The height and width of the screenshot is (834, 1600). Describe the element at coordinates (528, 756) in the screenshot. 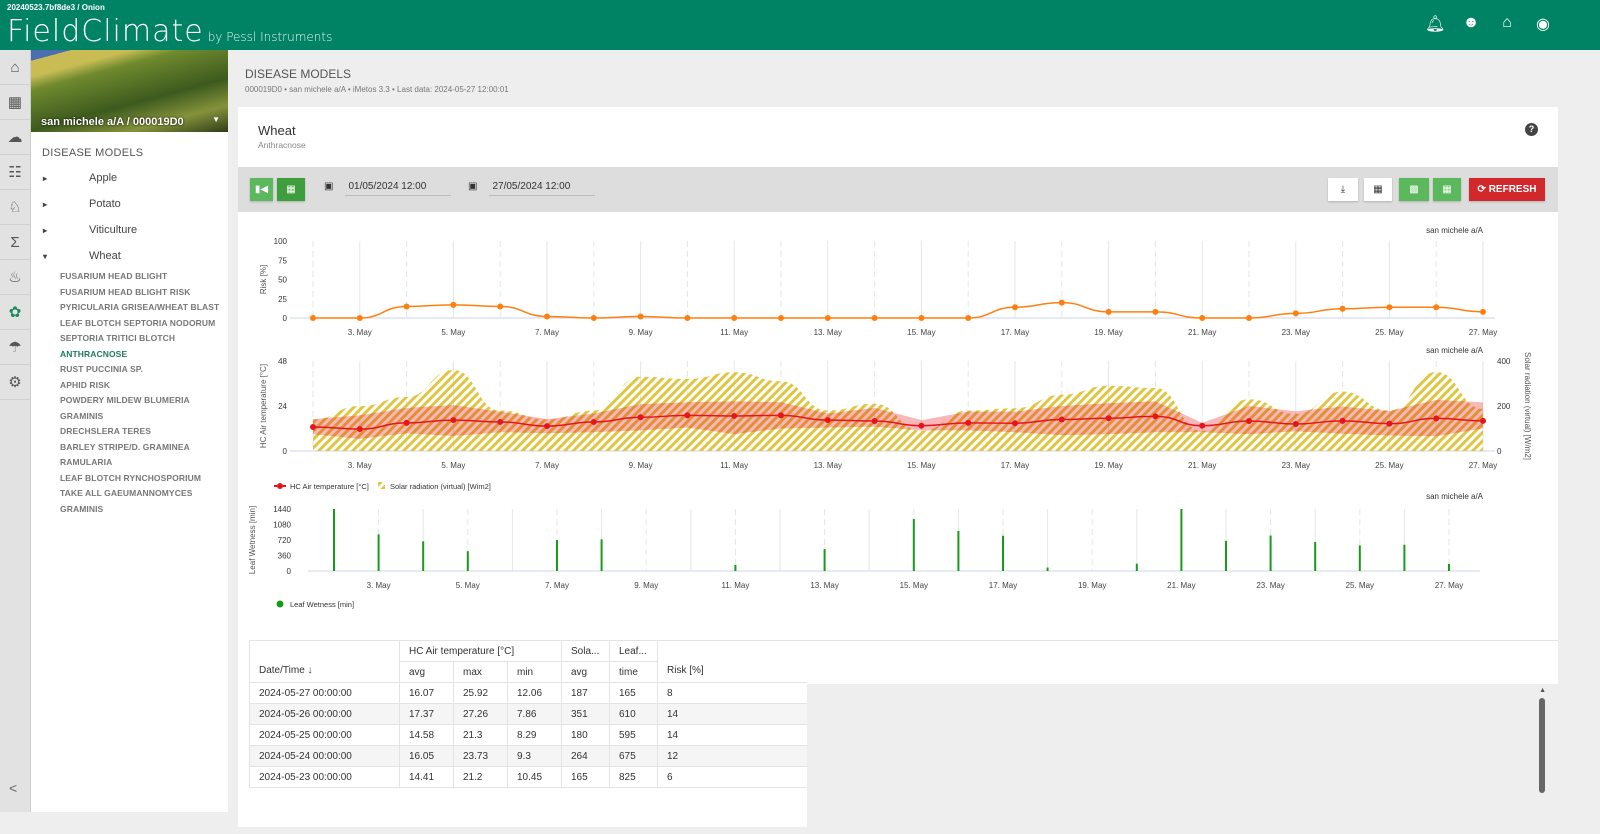

I see `table-row: 2024-05-24 00:00:00 16.05 23.73 9.3 264 675 12` at that location.